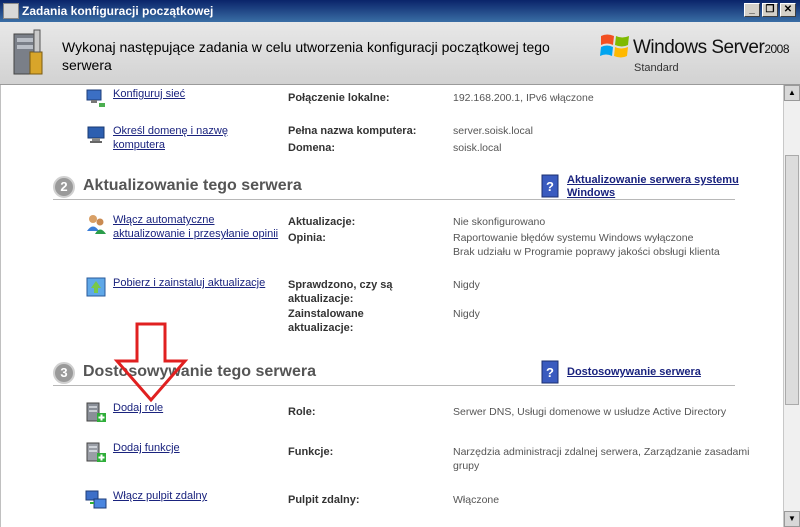 The width and height of the screenshot is (800, 527). What do you see at coordinates (307, 238) in the screenshot?
I see `detail-label: Opinia:` at bounding box center [307, 238].